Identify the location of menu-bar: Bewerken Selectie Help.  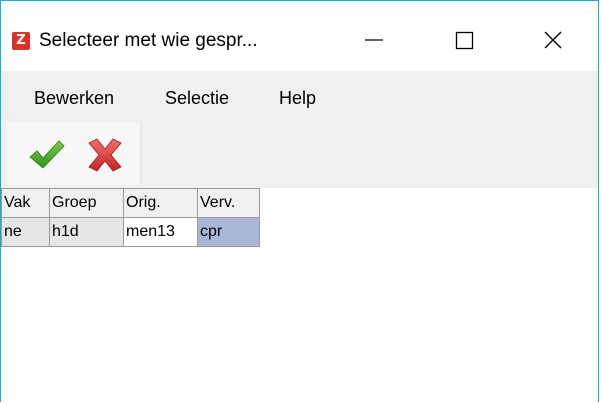
(299, 97).